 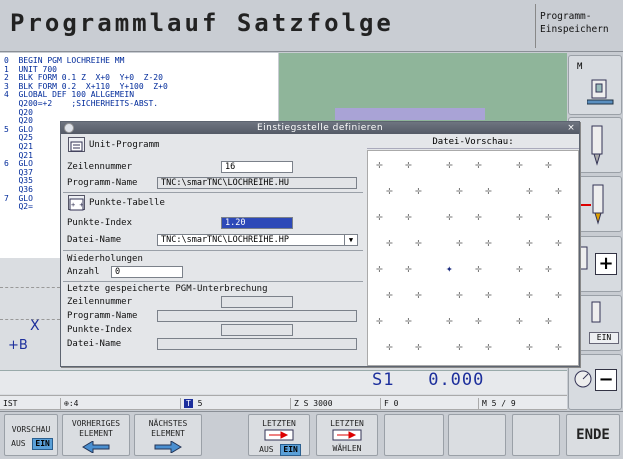 What do you see at coordinates (266, 449) in the screenshot?
I see `aus-state-2: AUS` at bounding box center [266, 449].